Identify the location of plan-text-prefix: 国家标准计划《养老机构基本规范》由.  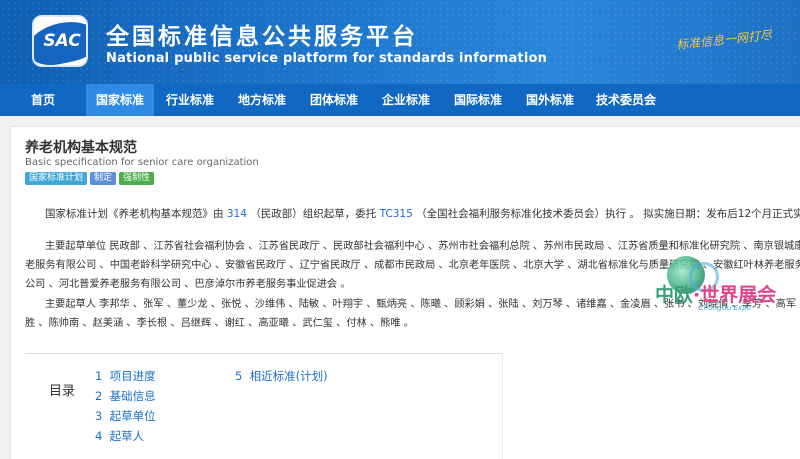
(134, 214).